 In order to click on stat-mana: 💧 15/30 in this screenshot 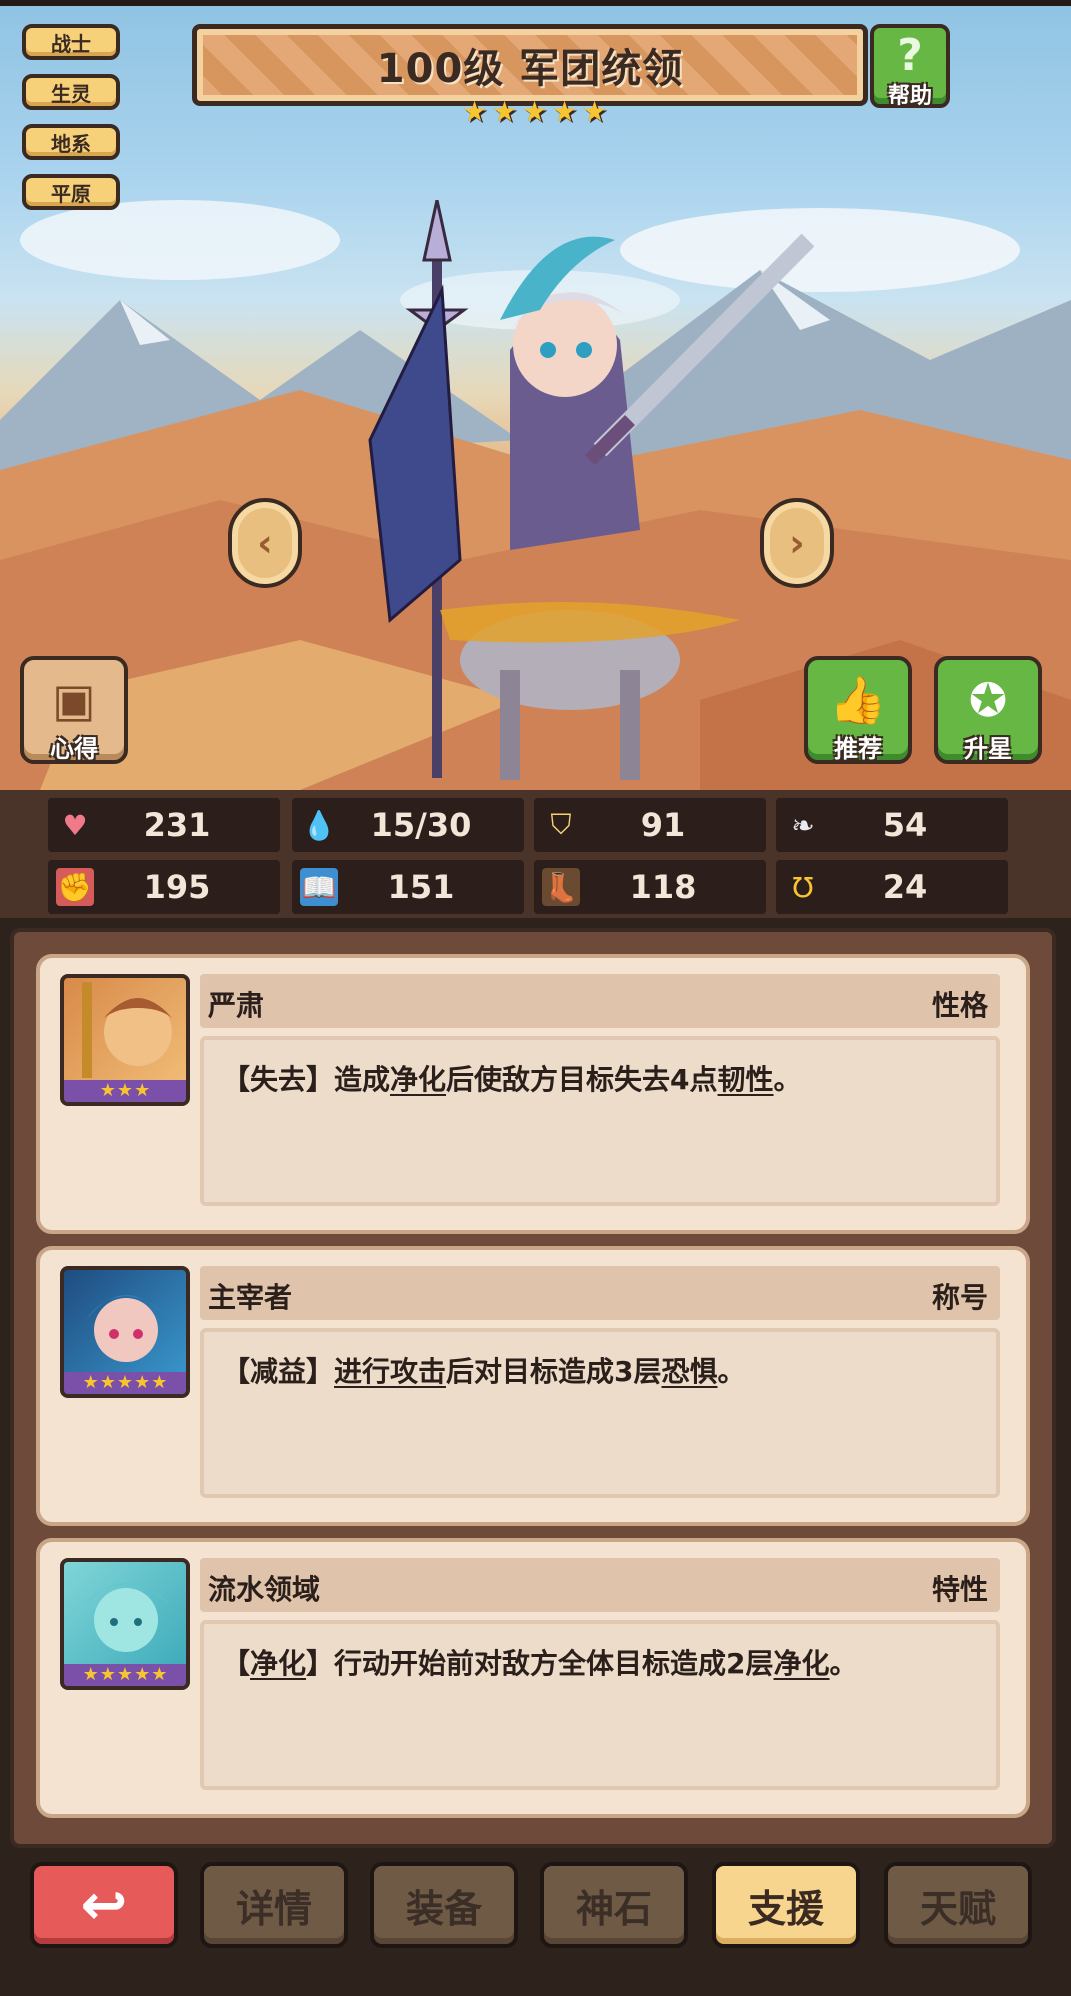, I will do `click(408, 825)`.